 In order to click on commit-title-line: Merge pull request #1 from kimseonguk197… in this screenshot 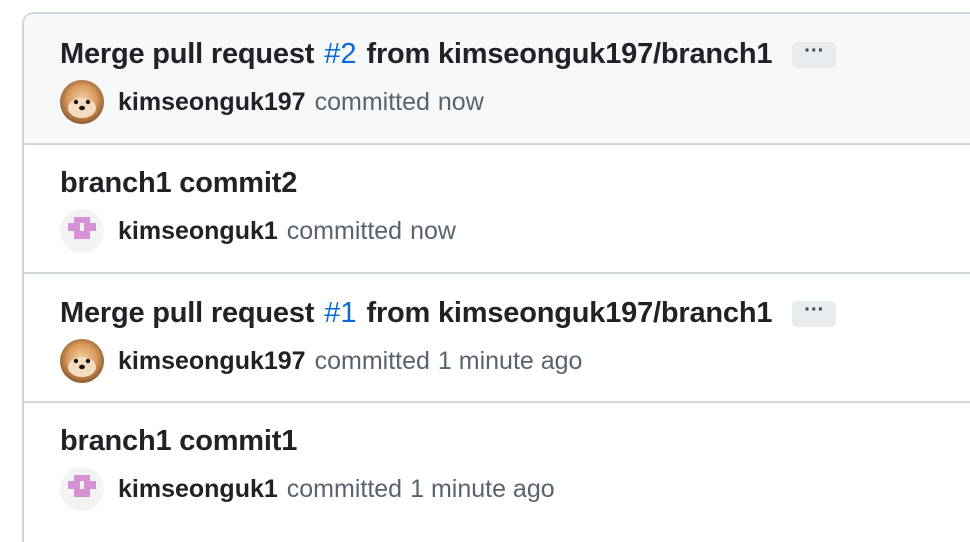, I will do `click(448, 313)`.